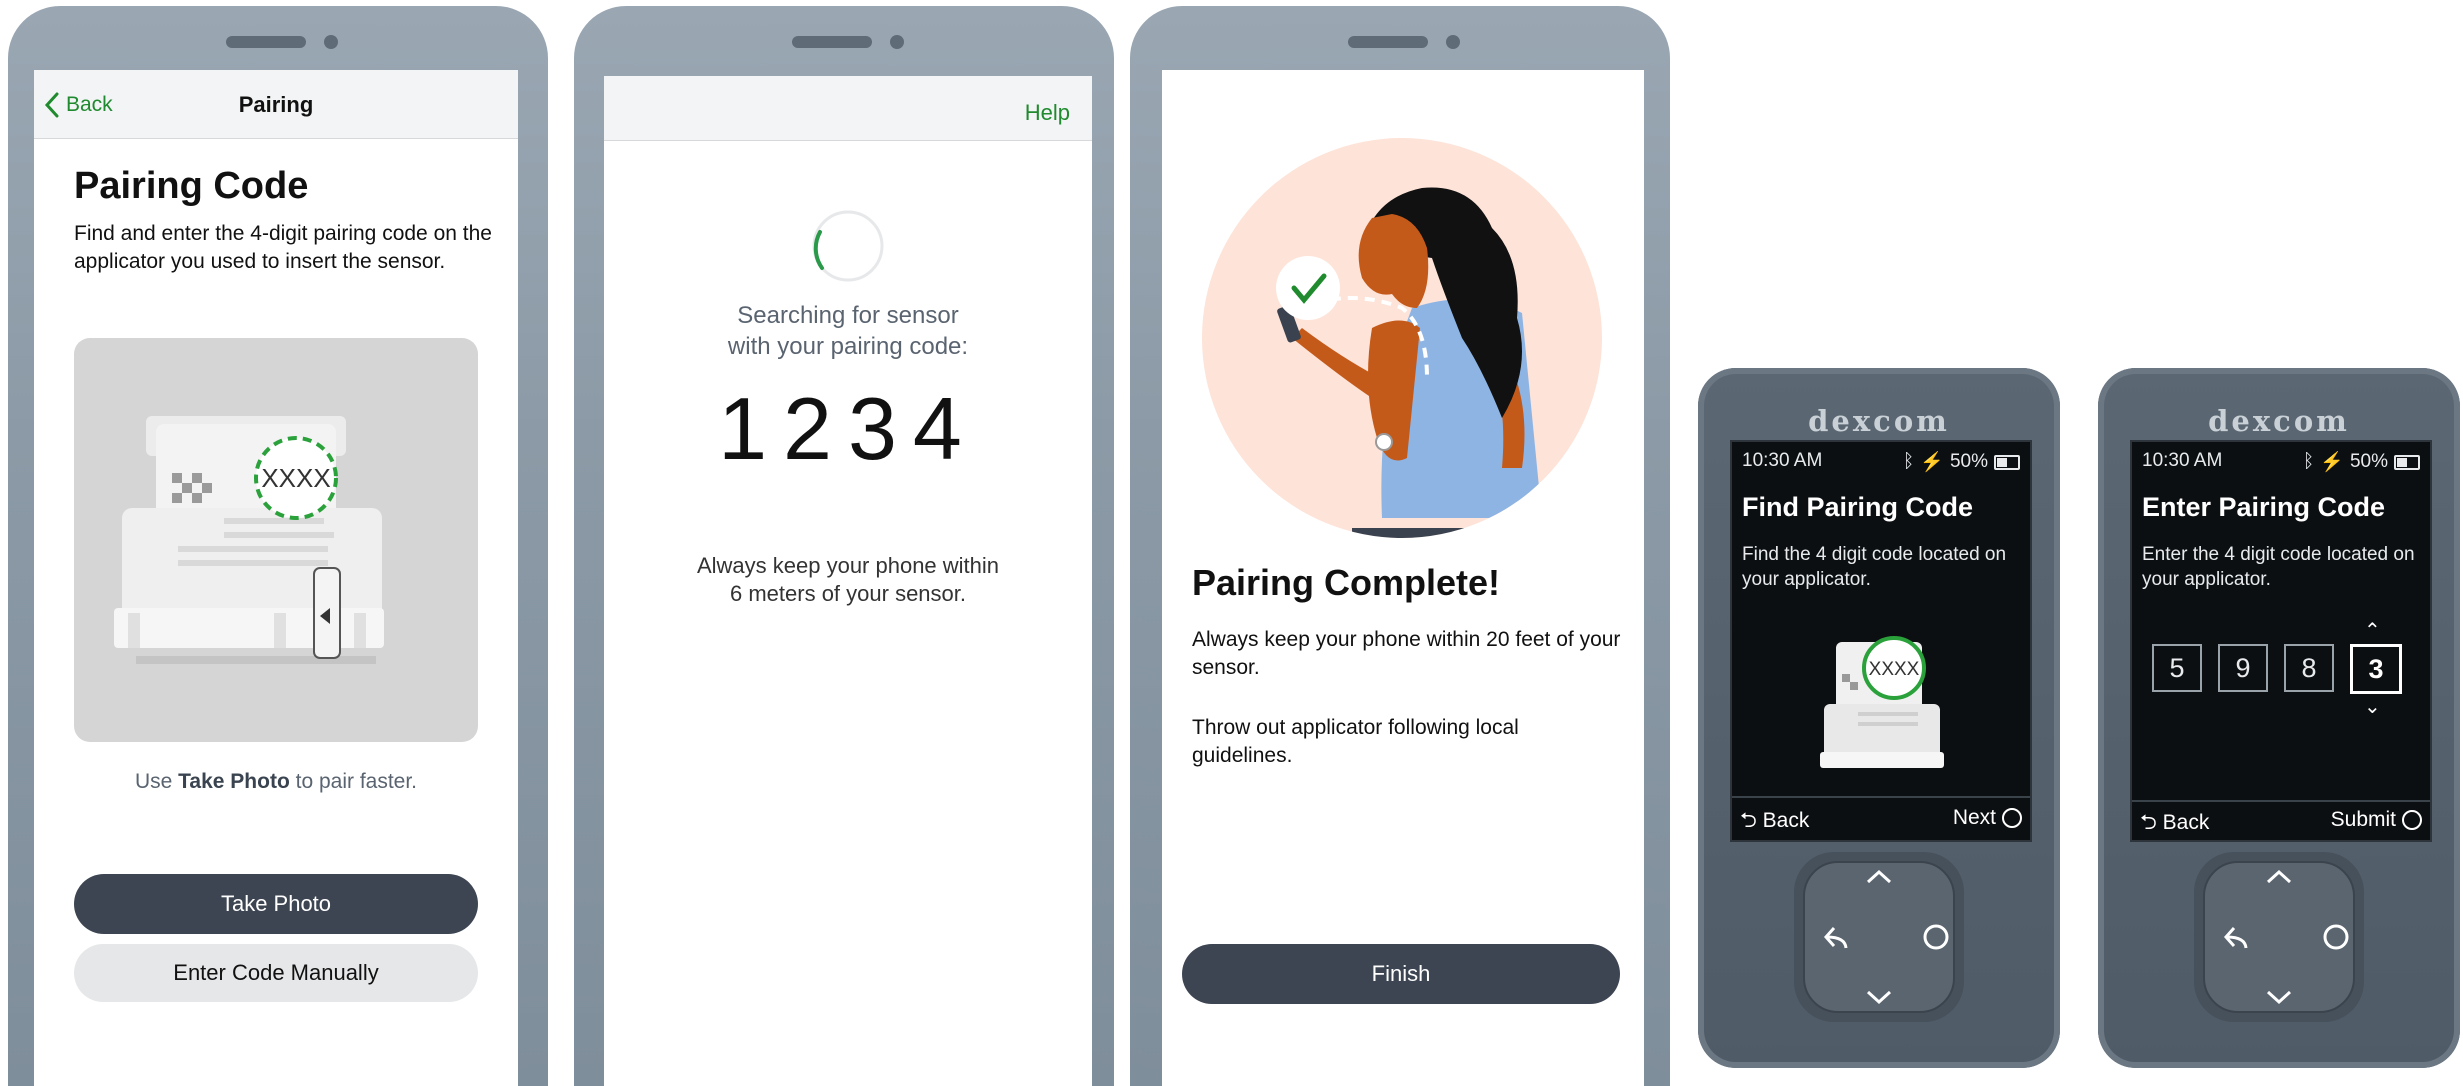  What do you see at coordinates (2281, 820) in the screenshot?
I see `soft-key-bar: ⮌ Back Submit` at bounding box center [2281, 820].